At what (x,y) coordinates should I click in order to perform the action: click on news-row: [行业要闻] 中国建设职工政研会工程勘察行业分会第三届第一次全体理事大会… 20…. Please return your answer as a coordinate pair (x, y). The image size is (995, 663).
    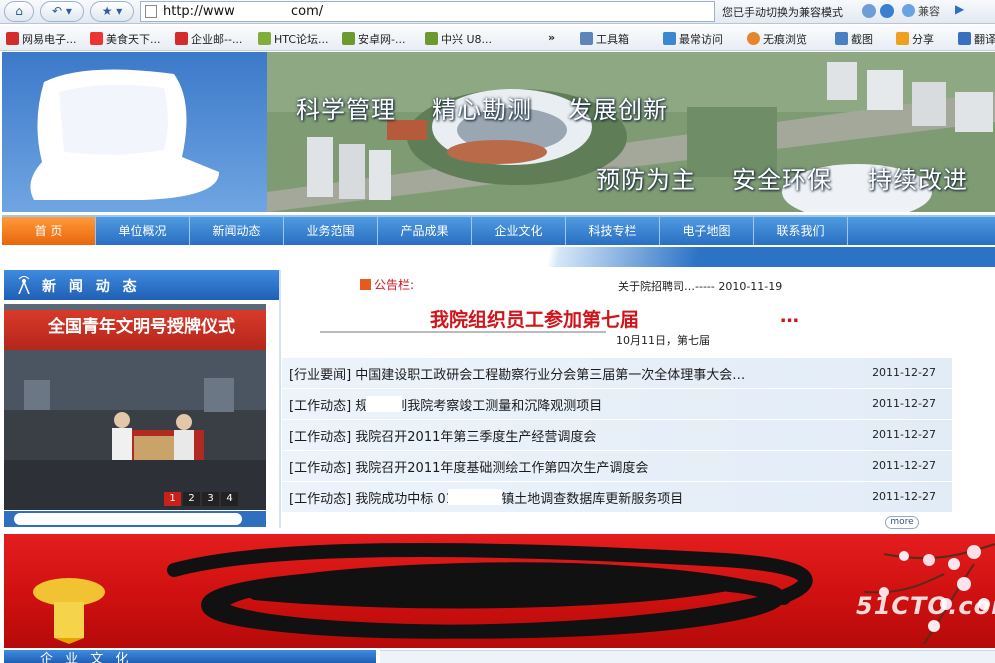
    Looking at the image, I should click on (617, 373).